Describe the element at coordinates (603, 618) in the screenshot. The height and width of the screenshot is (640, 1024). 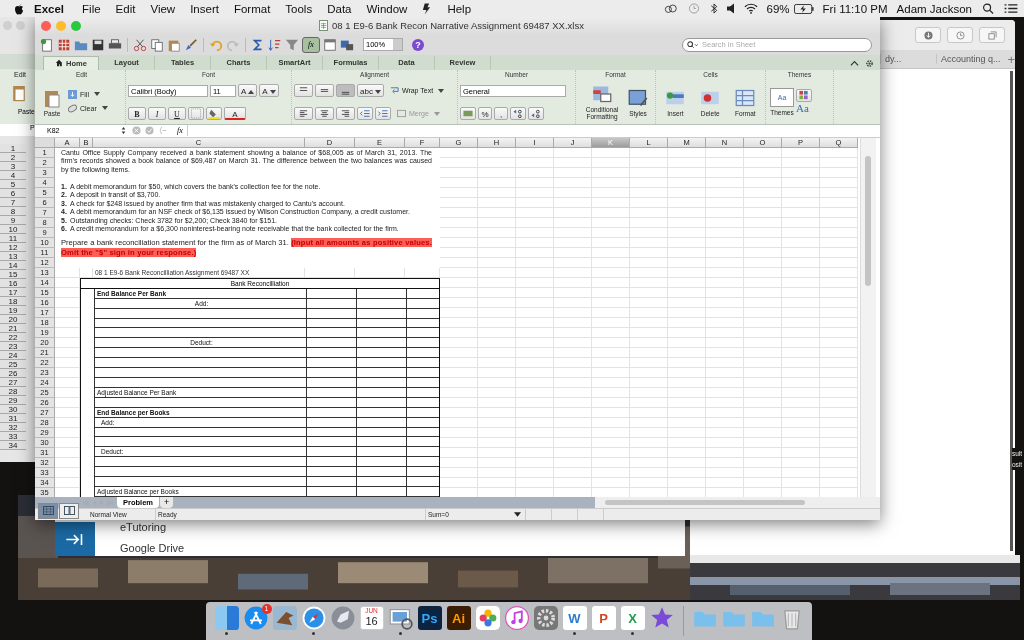
I see `app-icon: P` at that location.